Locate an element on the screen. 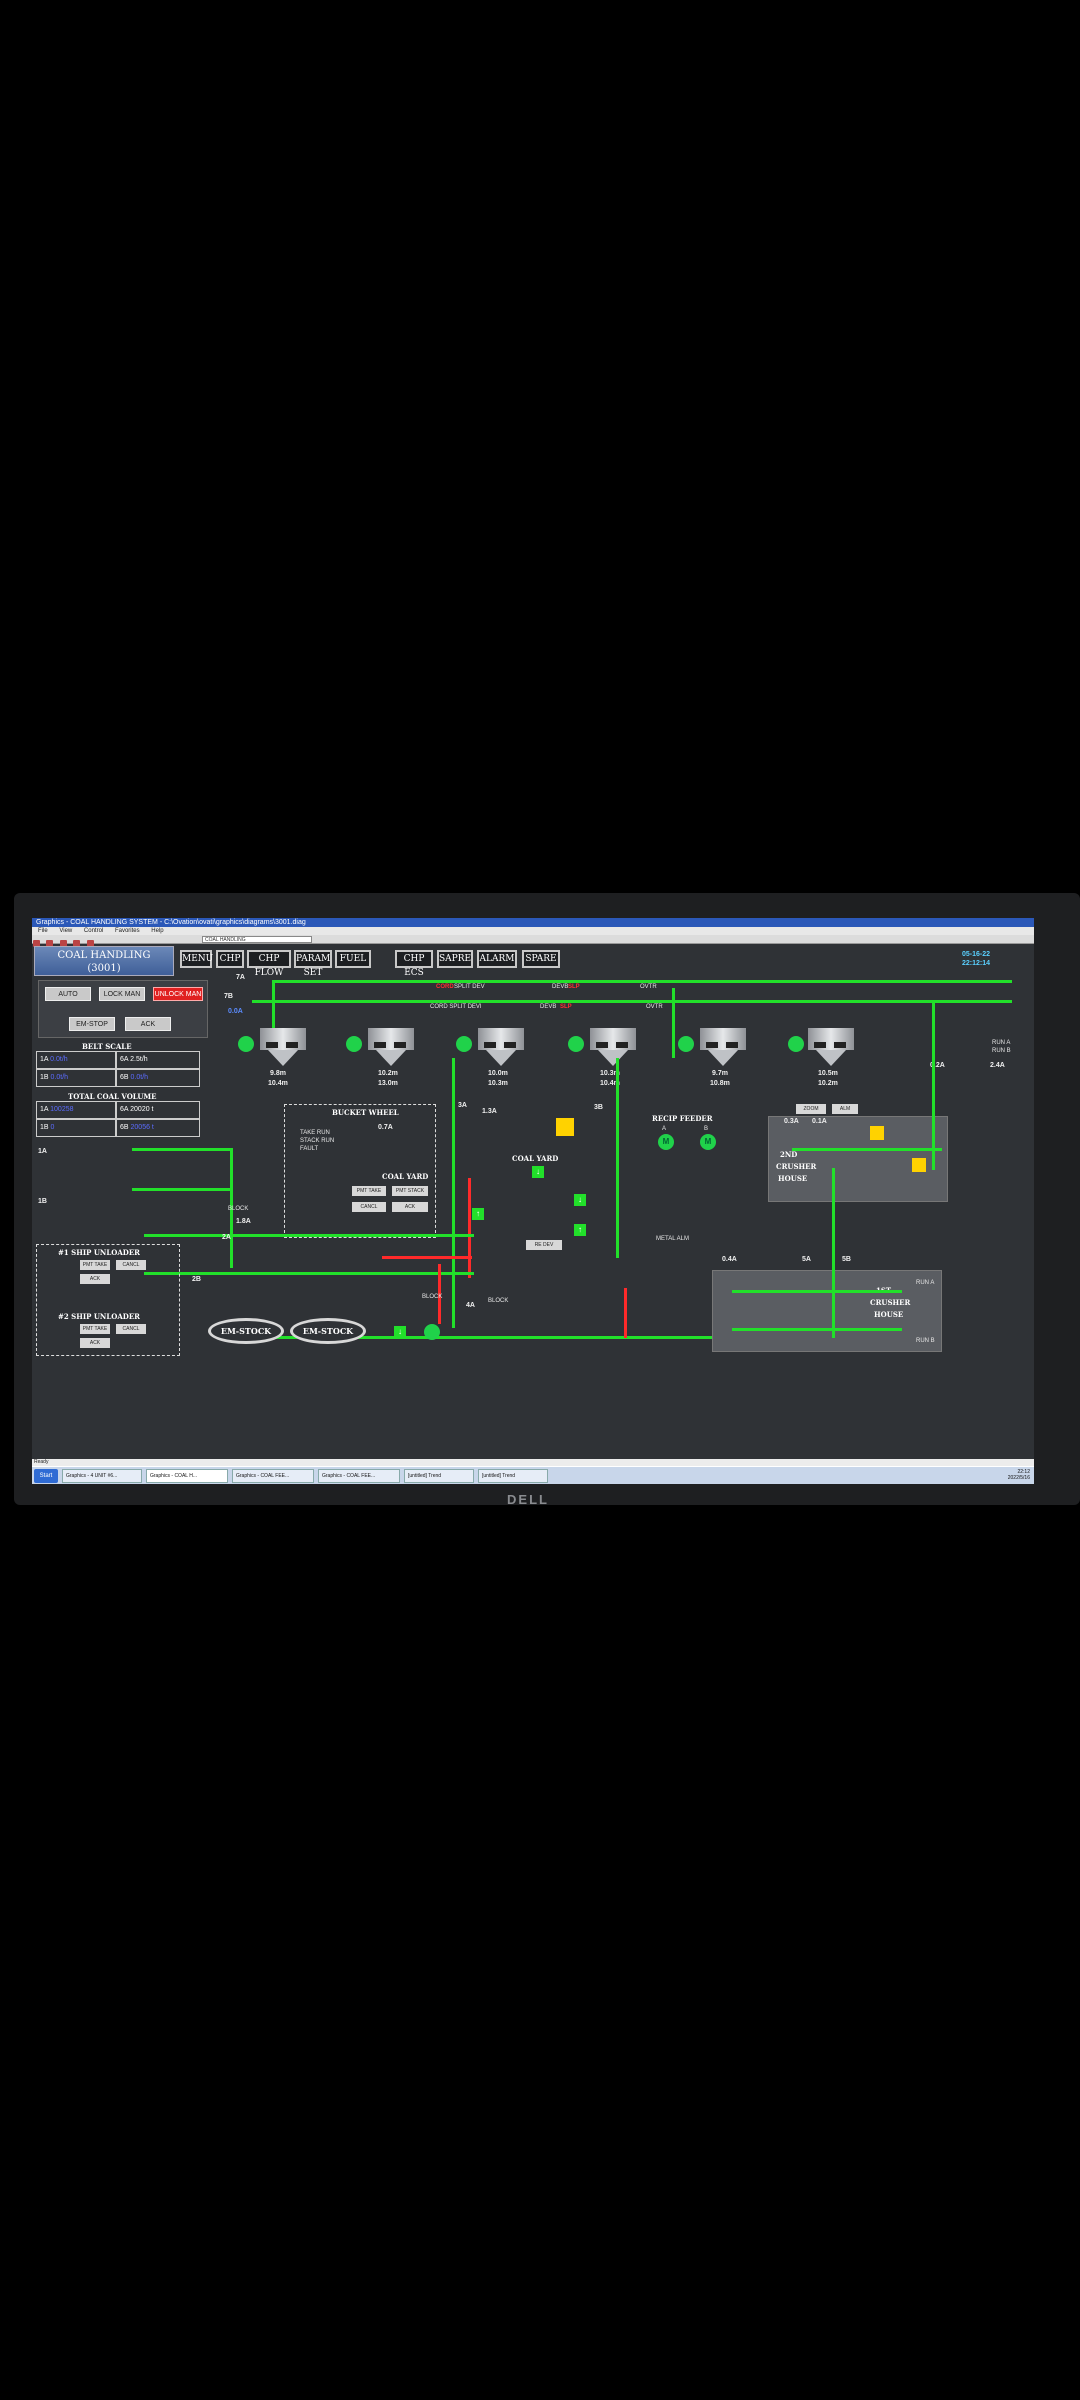 The width and height of the screenshot is (1080, 2400). nav-chp-ecs-button: CHP ECS is located at coordinates (414, 964).